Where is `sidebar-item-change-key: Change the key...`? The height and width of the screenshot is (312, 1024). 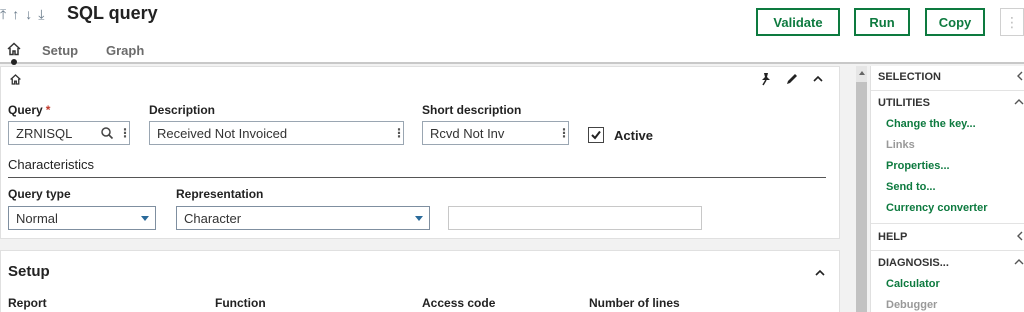 sidebar-item-change-key: Change the key... is located at coordinates (931, 124).